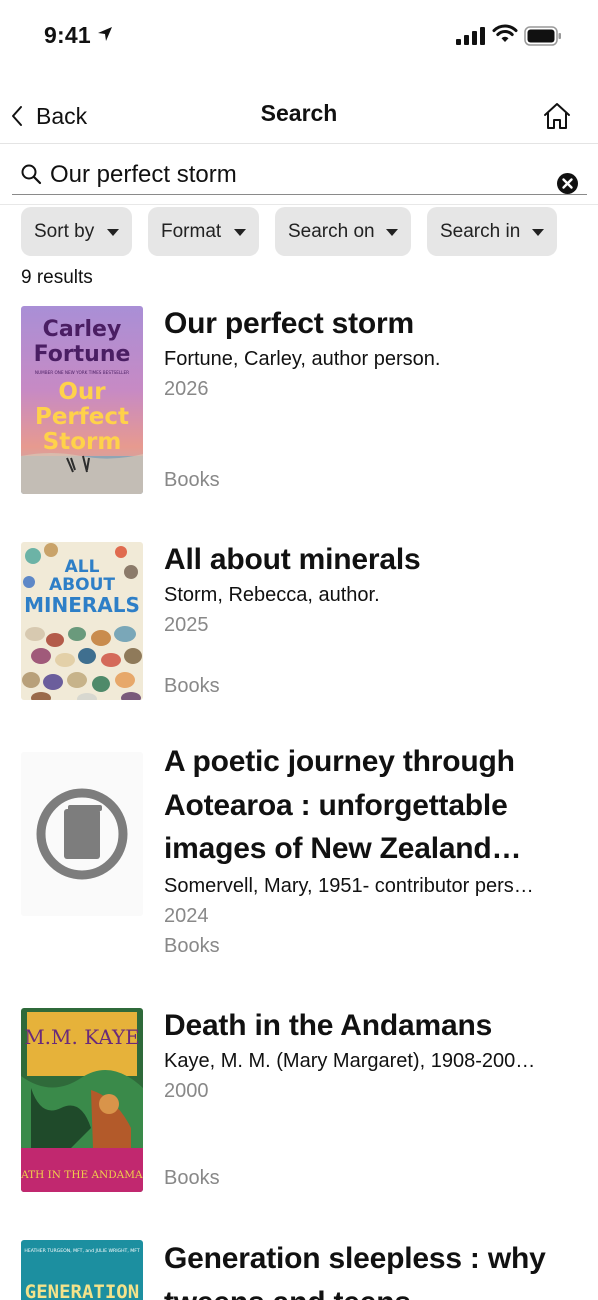 This screenshot has height=1300, width=598. Describe the element at coordinates (542, 36) in the screenshot. I see `battery-icon` at that location.